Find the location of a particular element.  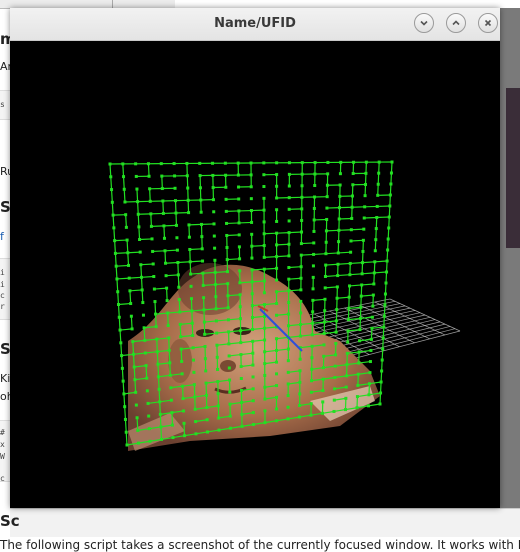

bg-heading-fragment: Sc is located at coordinates (10, 521).